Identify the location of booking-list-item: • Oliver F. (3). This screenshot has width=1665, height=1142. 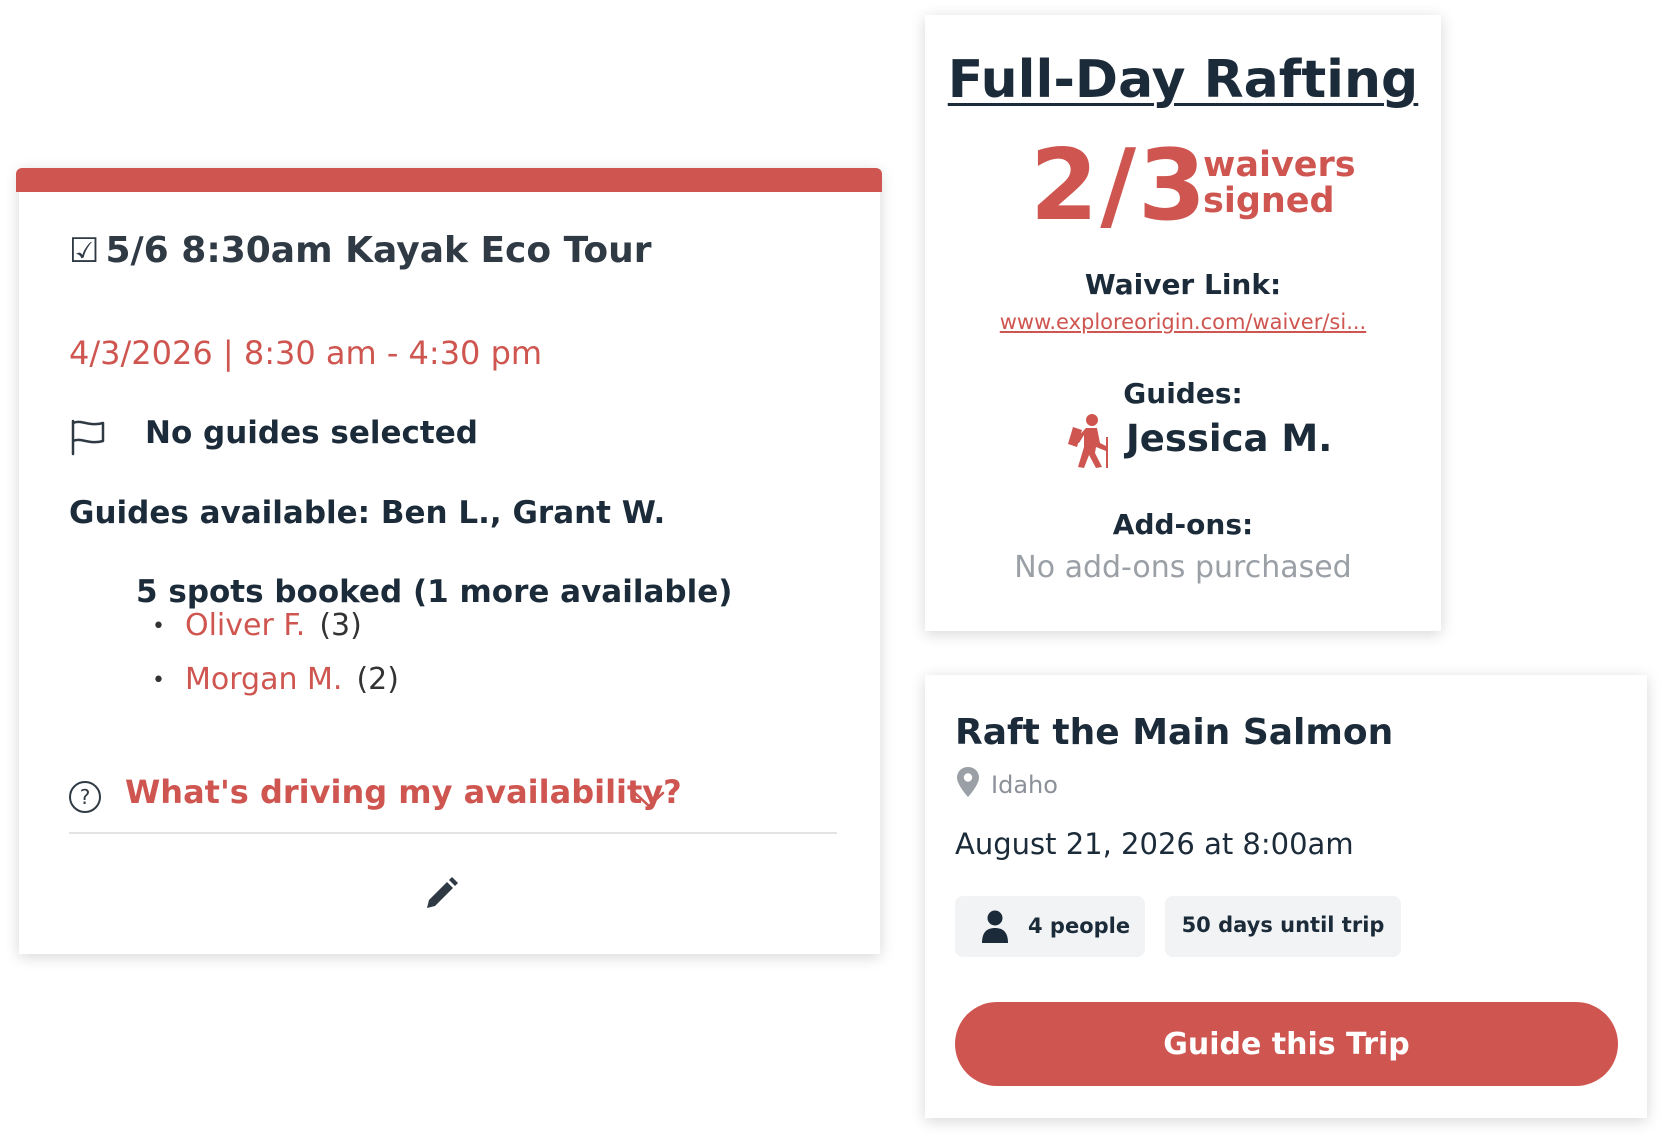
(257, 625).